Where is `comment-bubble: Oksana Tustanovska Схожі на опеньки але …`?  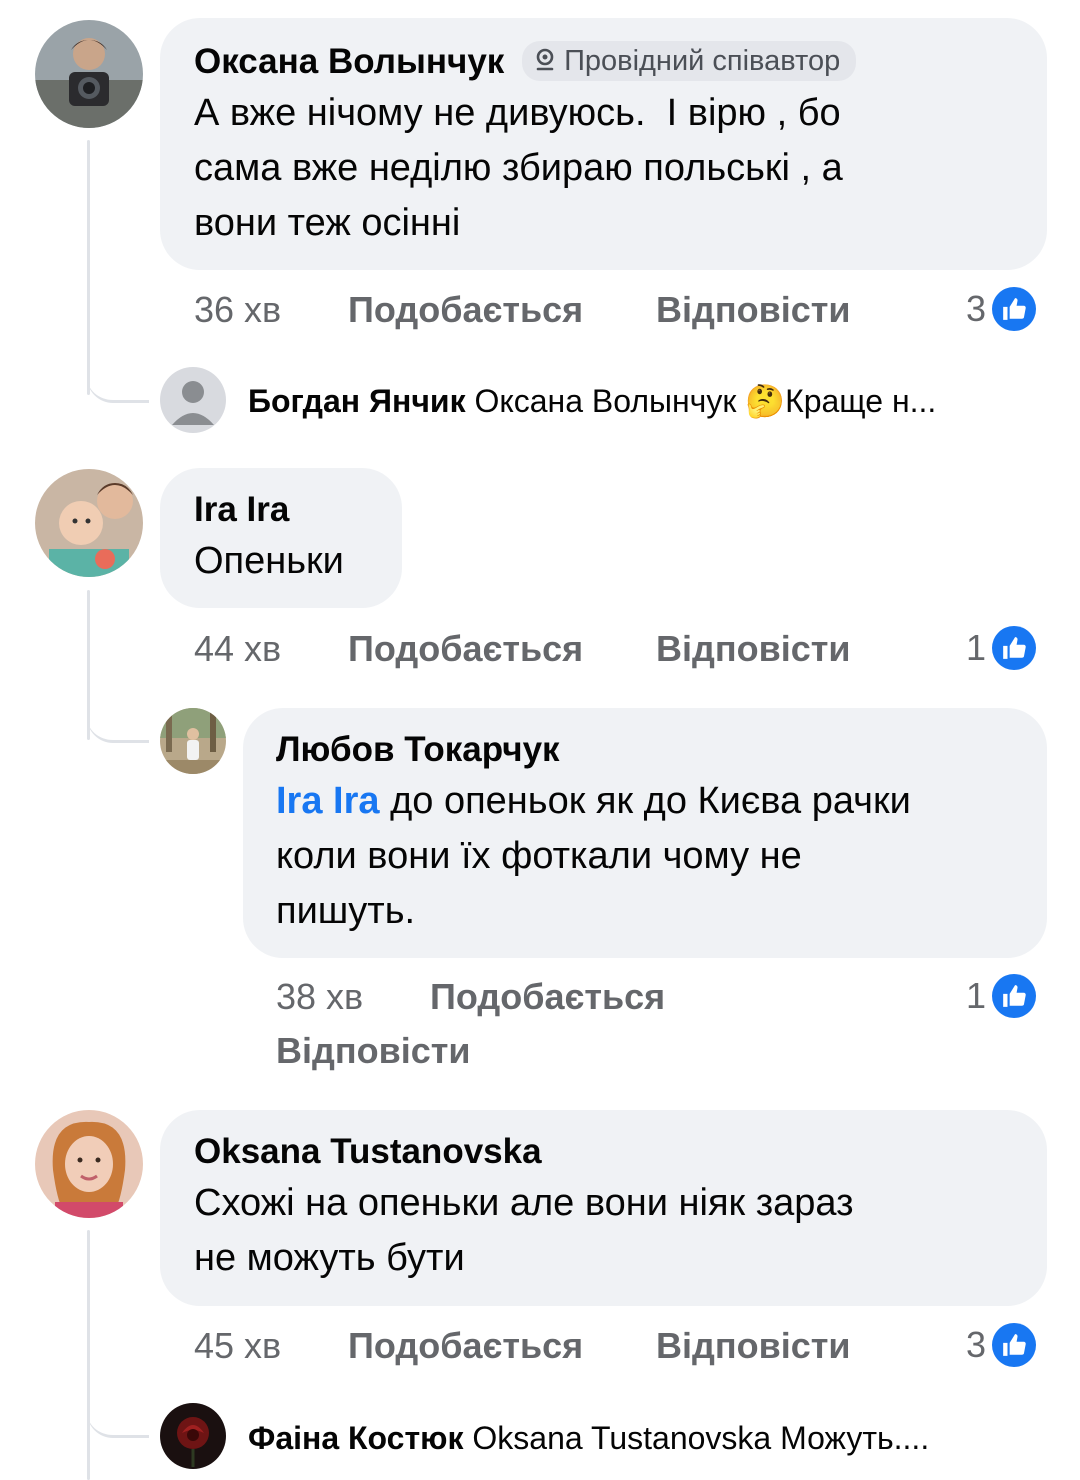 comment-bubble: Oksana Tustanovska Схожі на опеньки але … is located at coordinates (603, 1208).